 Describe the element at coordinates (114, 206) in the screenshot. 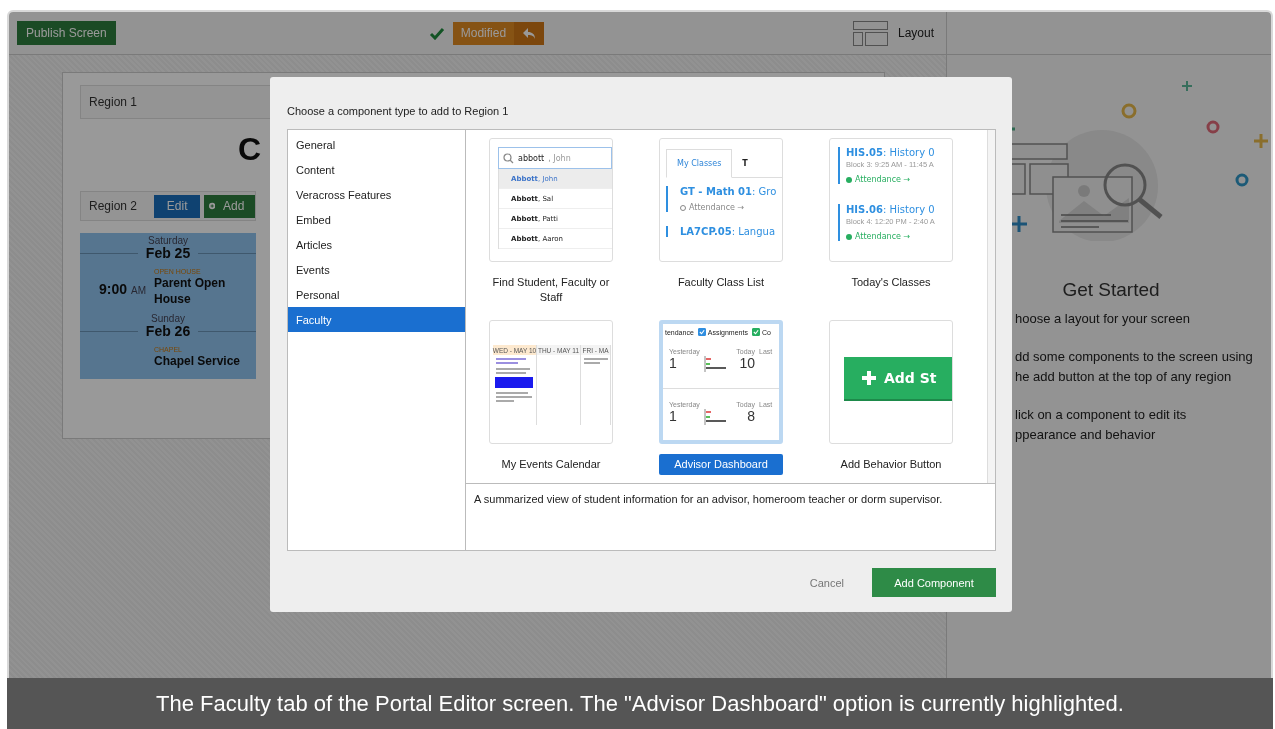

I see `region-label: Region 2` at that location.